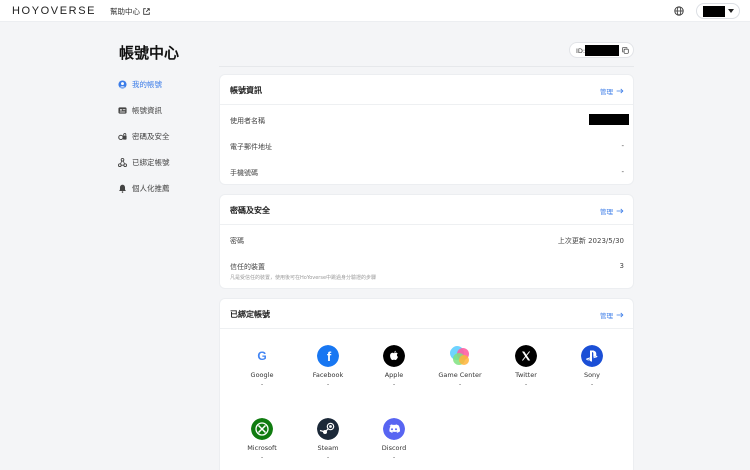 The image size is (750, 470). I want to click on sidebar-item-label: 已綁定帳號, so click(151, 162).